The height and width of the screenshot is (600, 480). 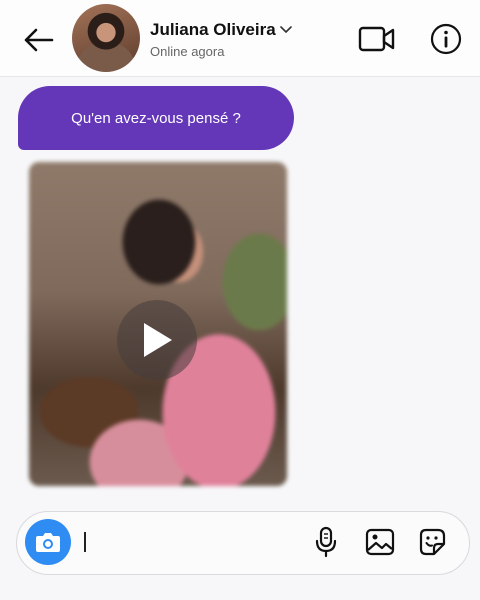 What do you see at coordinates (380, 542) in the screenshot?
I see `image-gallery-icon` at bounding box center [380, 542].